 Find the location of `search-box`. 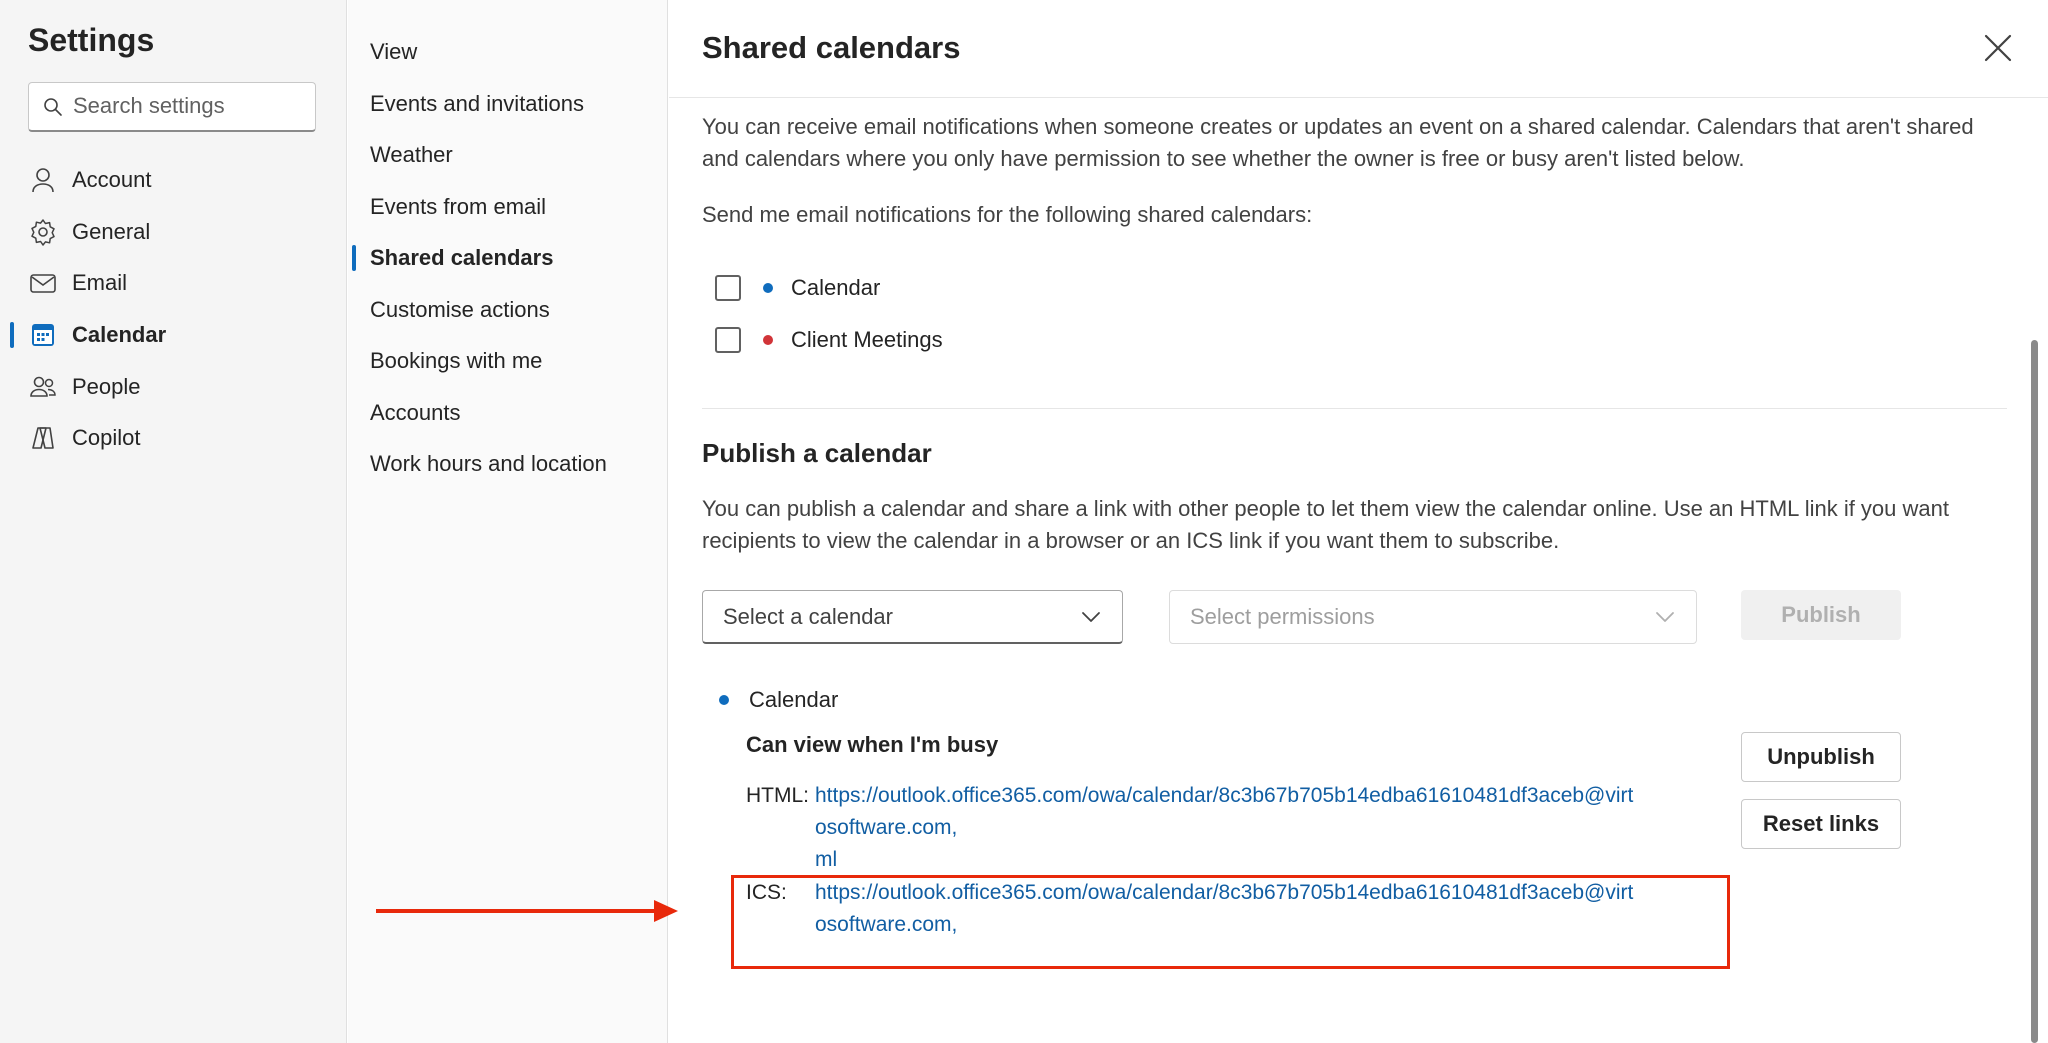

search-box is located at coordinates (172, 107).